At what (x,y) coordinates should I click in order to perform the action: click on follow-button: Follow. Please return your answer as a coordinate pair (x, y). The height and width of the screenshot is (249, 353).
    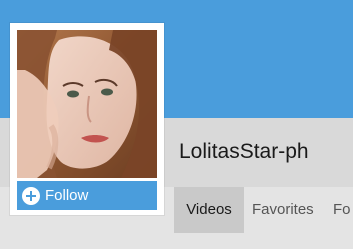
    Looking at the image, I should click on (87, 195).